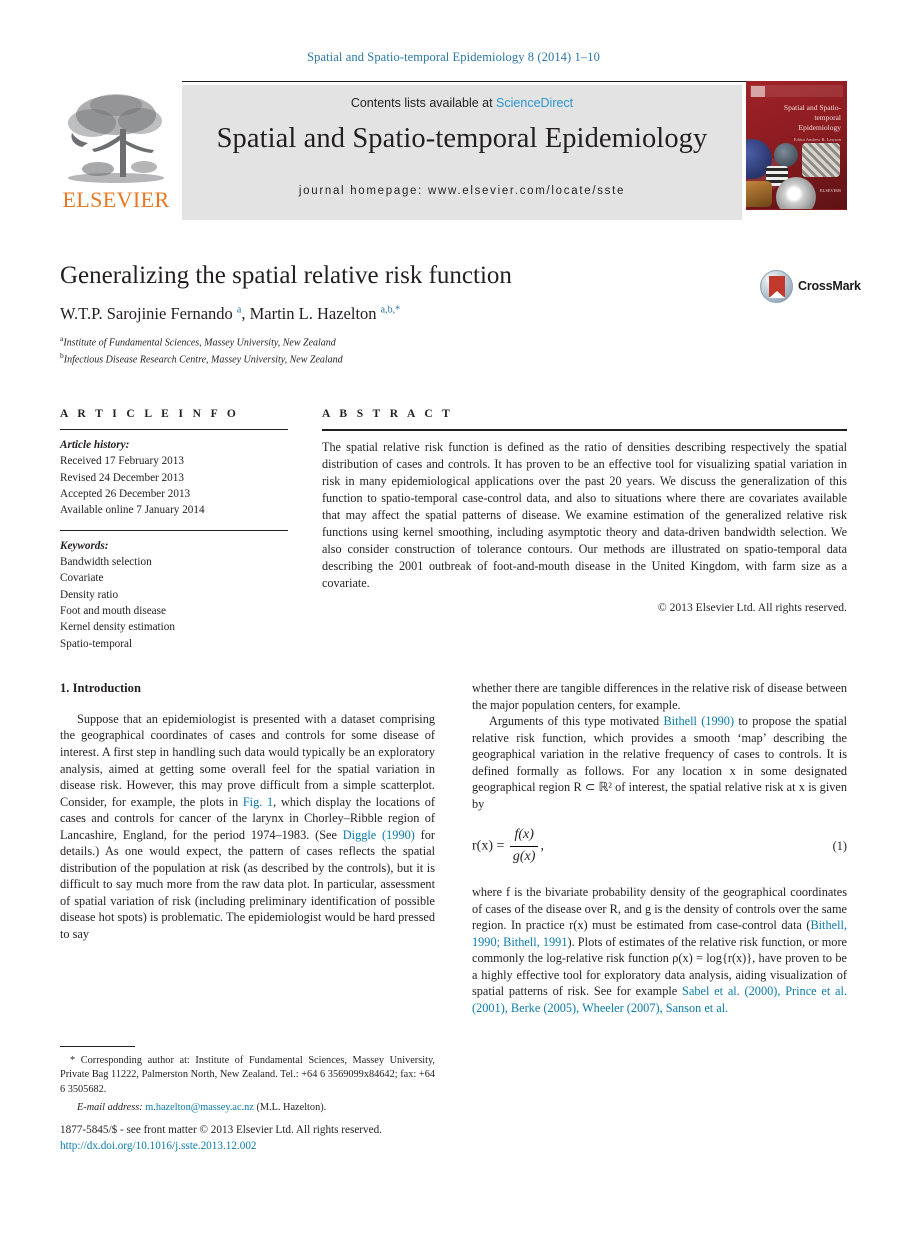 The height and width of the screenshot is (1238, 907). I want to click on crossmark-circle-icon, so click(776, 286).